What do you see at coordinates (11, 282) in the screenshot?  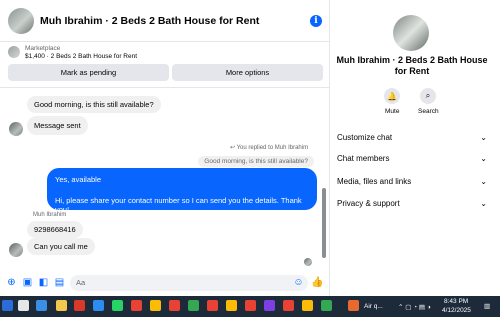 I see `plus-icon: ⊕` at bounding box center [11, 282].